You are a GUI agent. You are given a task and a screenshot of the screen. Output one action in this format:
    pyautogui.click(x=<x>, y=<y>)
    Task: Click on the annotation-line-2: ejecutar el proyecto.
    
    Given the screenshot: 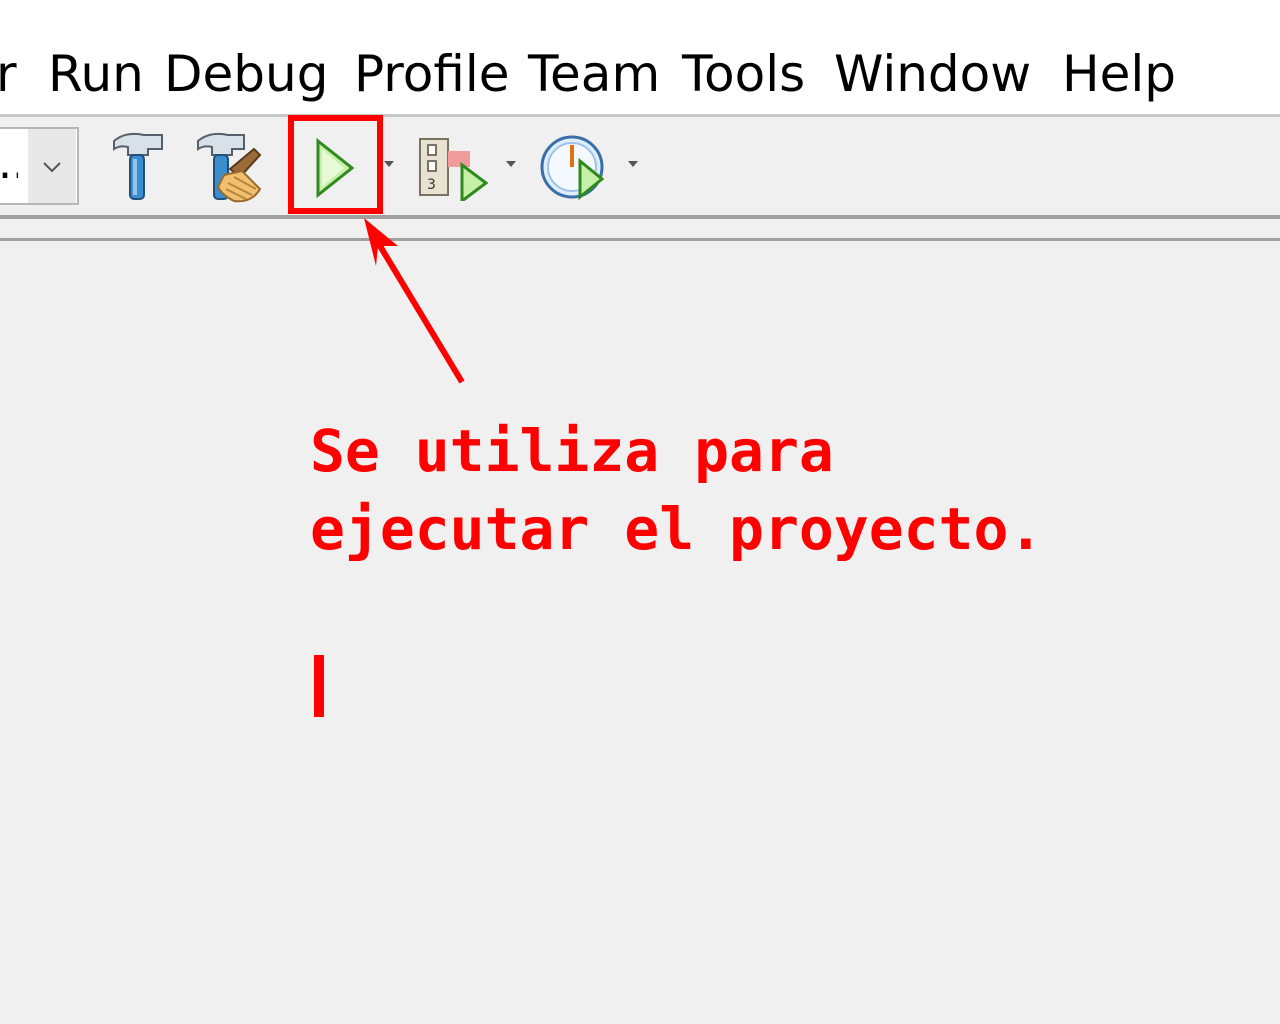 What is the action you would take?
    pyautogui.click(x=677, y=529)
    